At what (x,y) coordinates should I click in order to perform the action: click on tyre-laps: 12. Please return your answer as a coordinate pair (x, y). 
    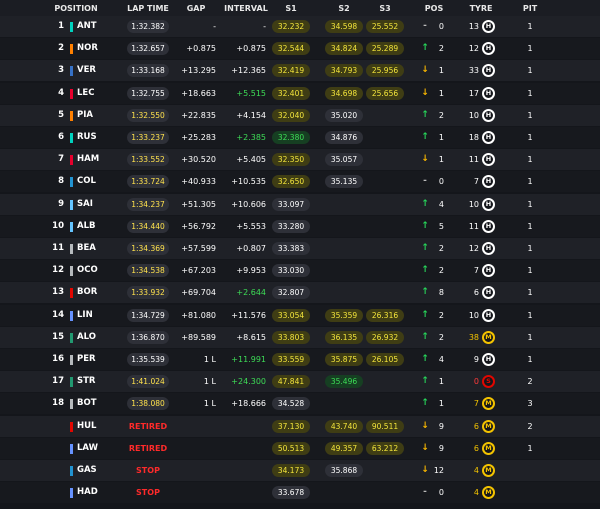
    Looking at the image, I should click on (473, 248).